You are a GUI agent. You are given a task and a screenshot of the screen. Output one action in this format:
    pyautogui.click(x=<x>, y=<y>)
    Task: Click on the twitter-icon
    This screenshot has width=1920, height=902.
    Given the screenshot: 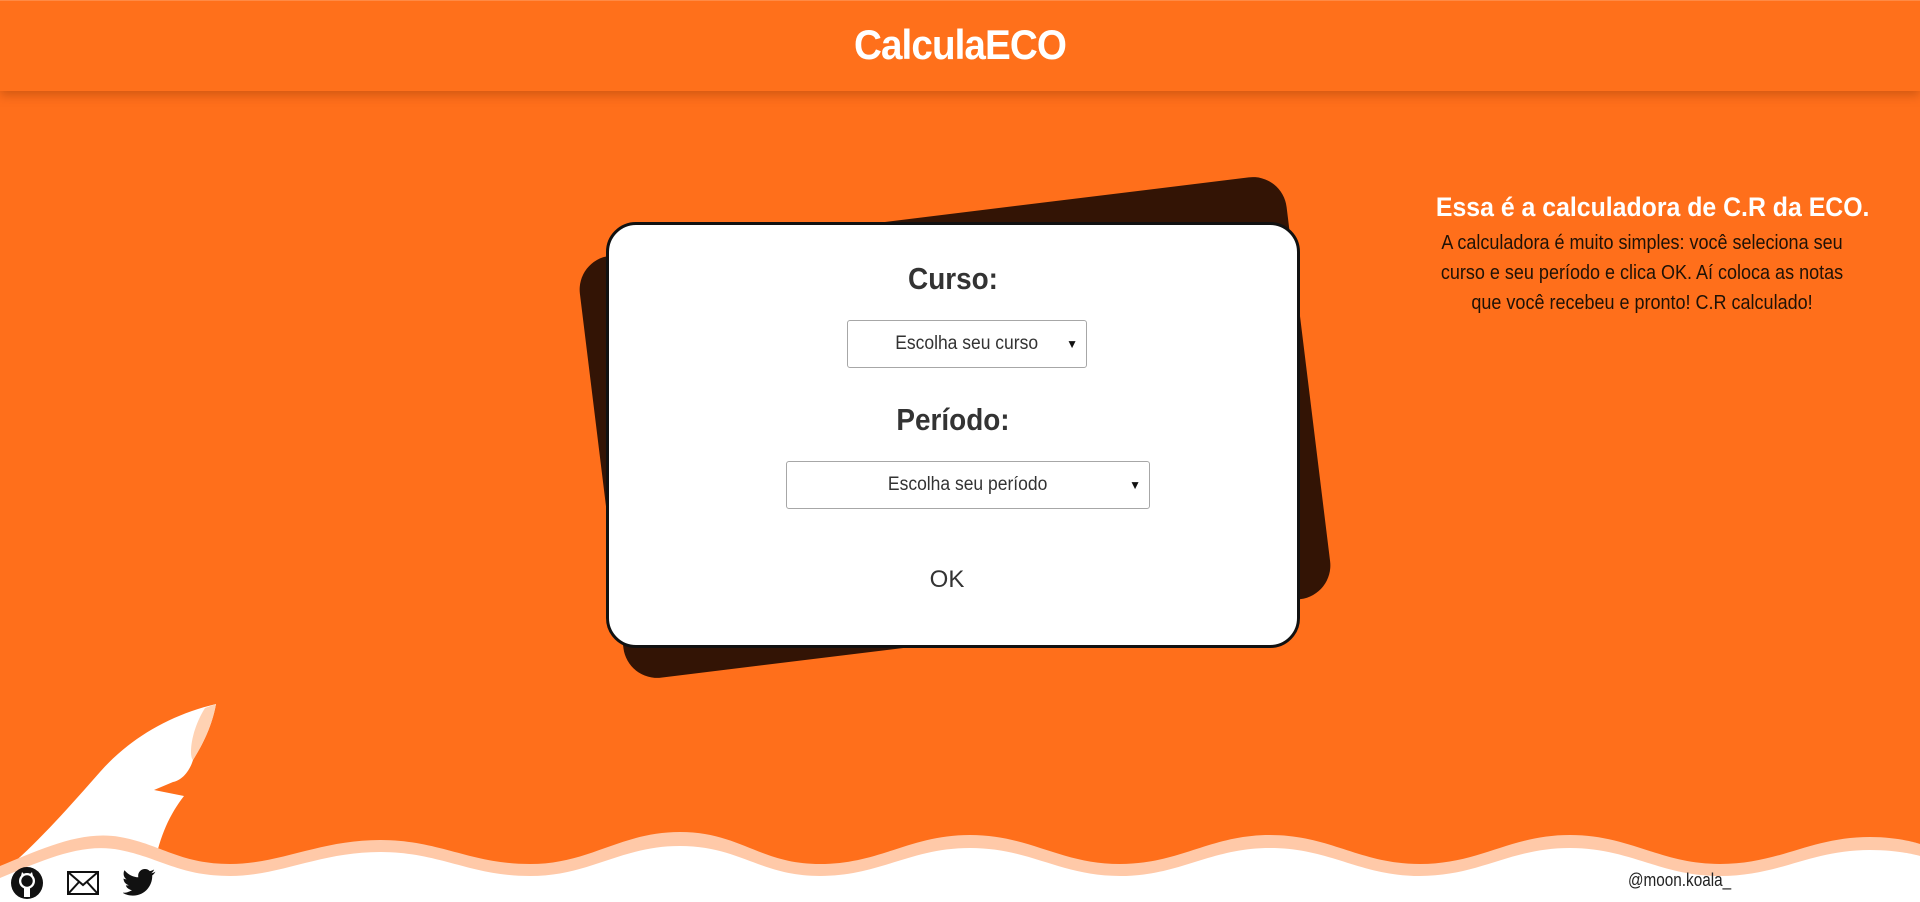 What is the action you would take?
    pyautogui.click(x=140, y=883)
    